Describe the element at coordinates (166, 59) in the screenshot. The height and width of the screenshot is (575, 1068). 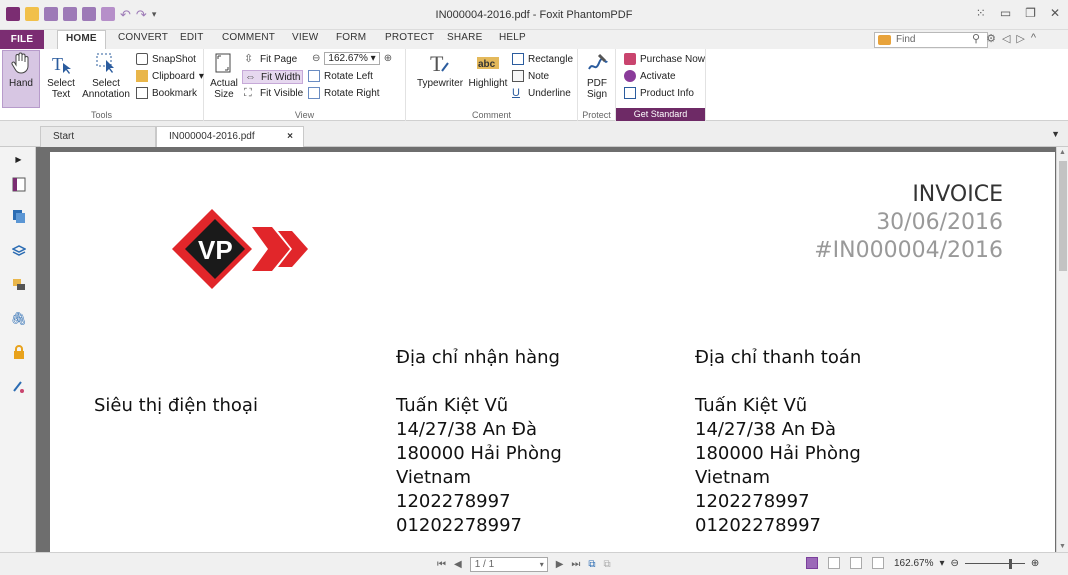
I see `snapshot-button: SnapShot` at that location.